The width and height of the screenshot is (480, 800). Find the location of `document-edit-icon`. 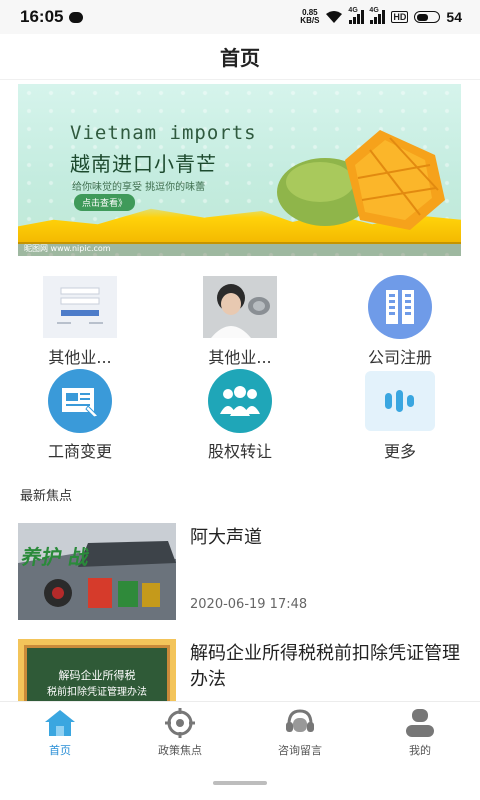

document-edit-icon is located at coordinates (80, 401).